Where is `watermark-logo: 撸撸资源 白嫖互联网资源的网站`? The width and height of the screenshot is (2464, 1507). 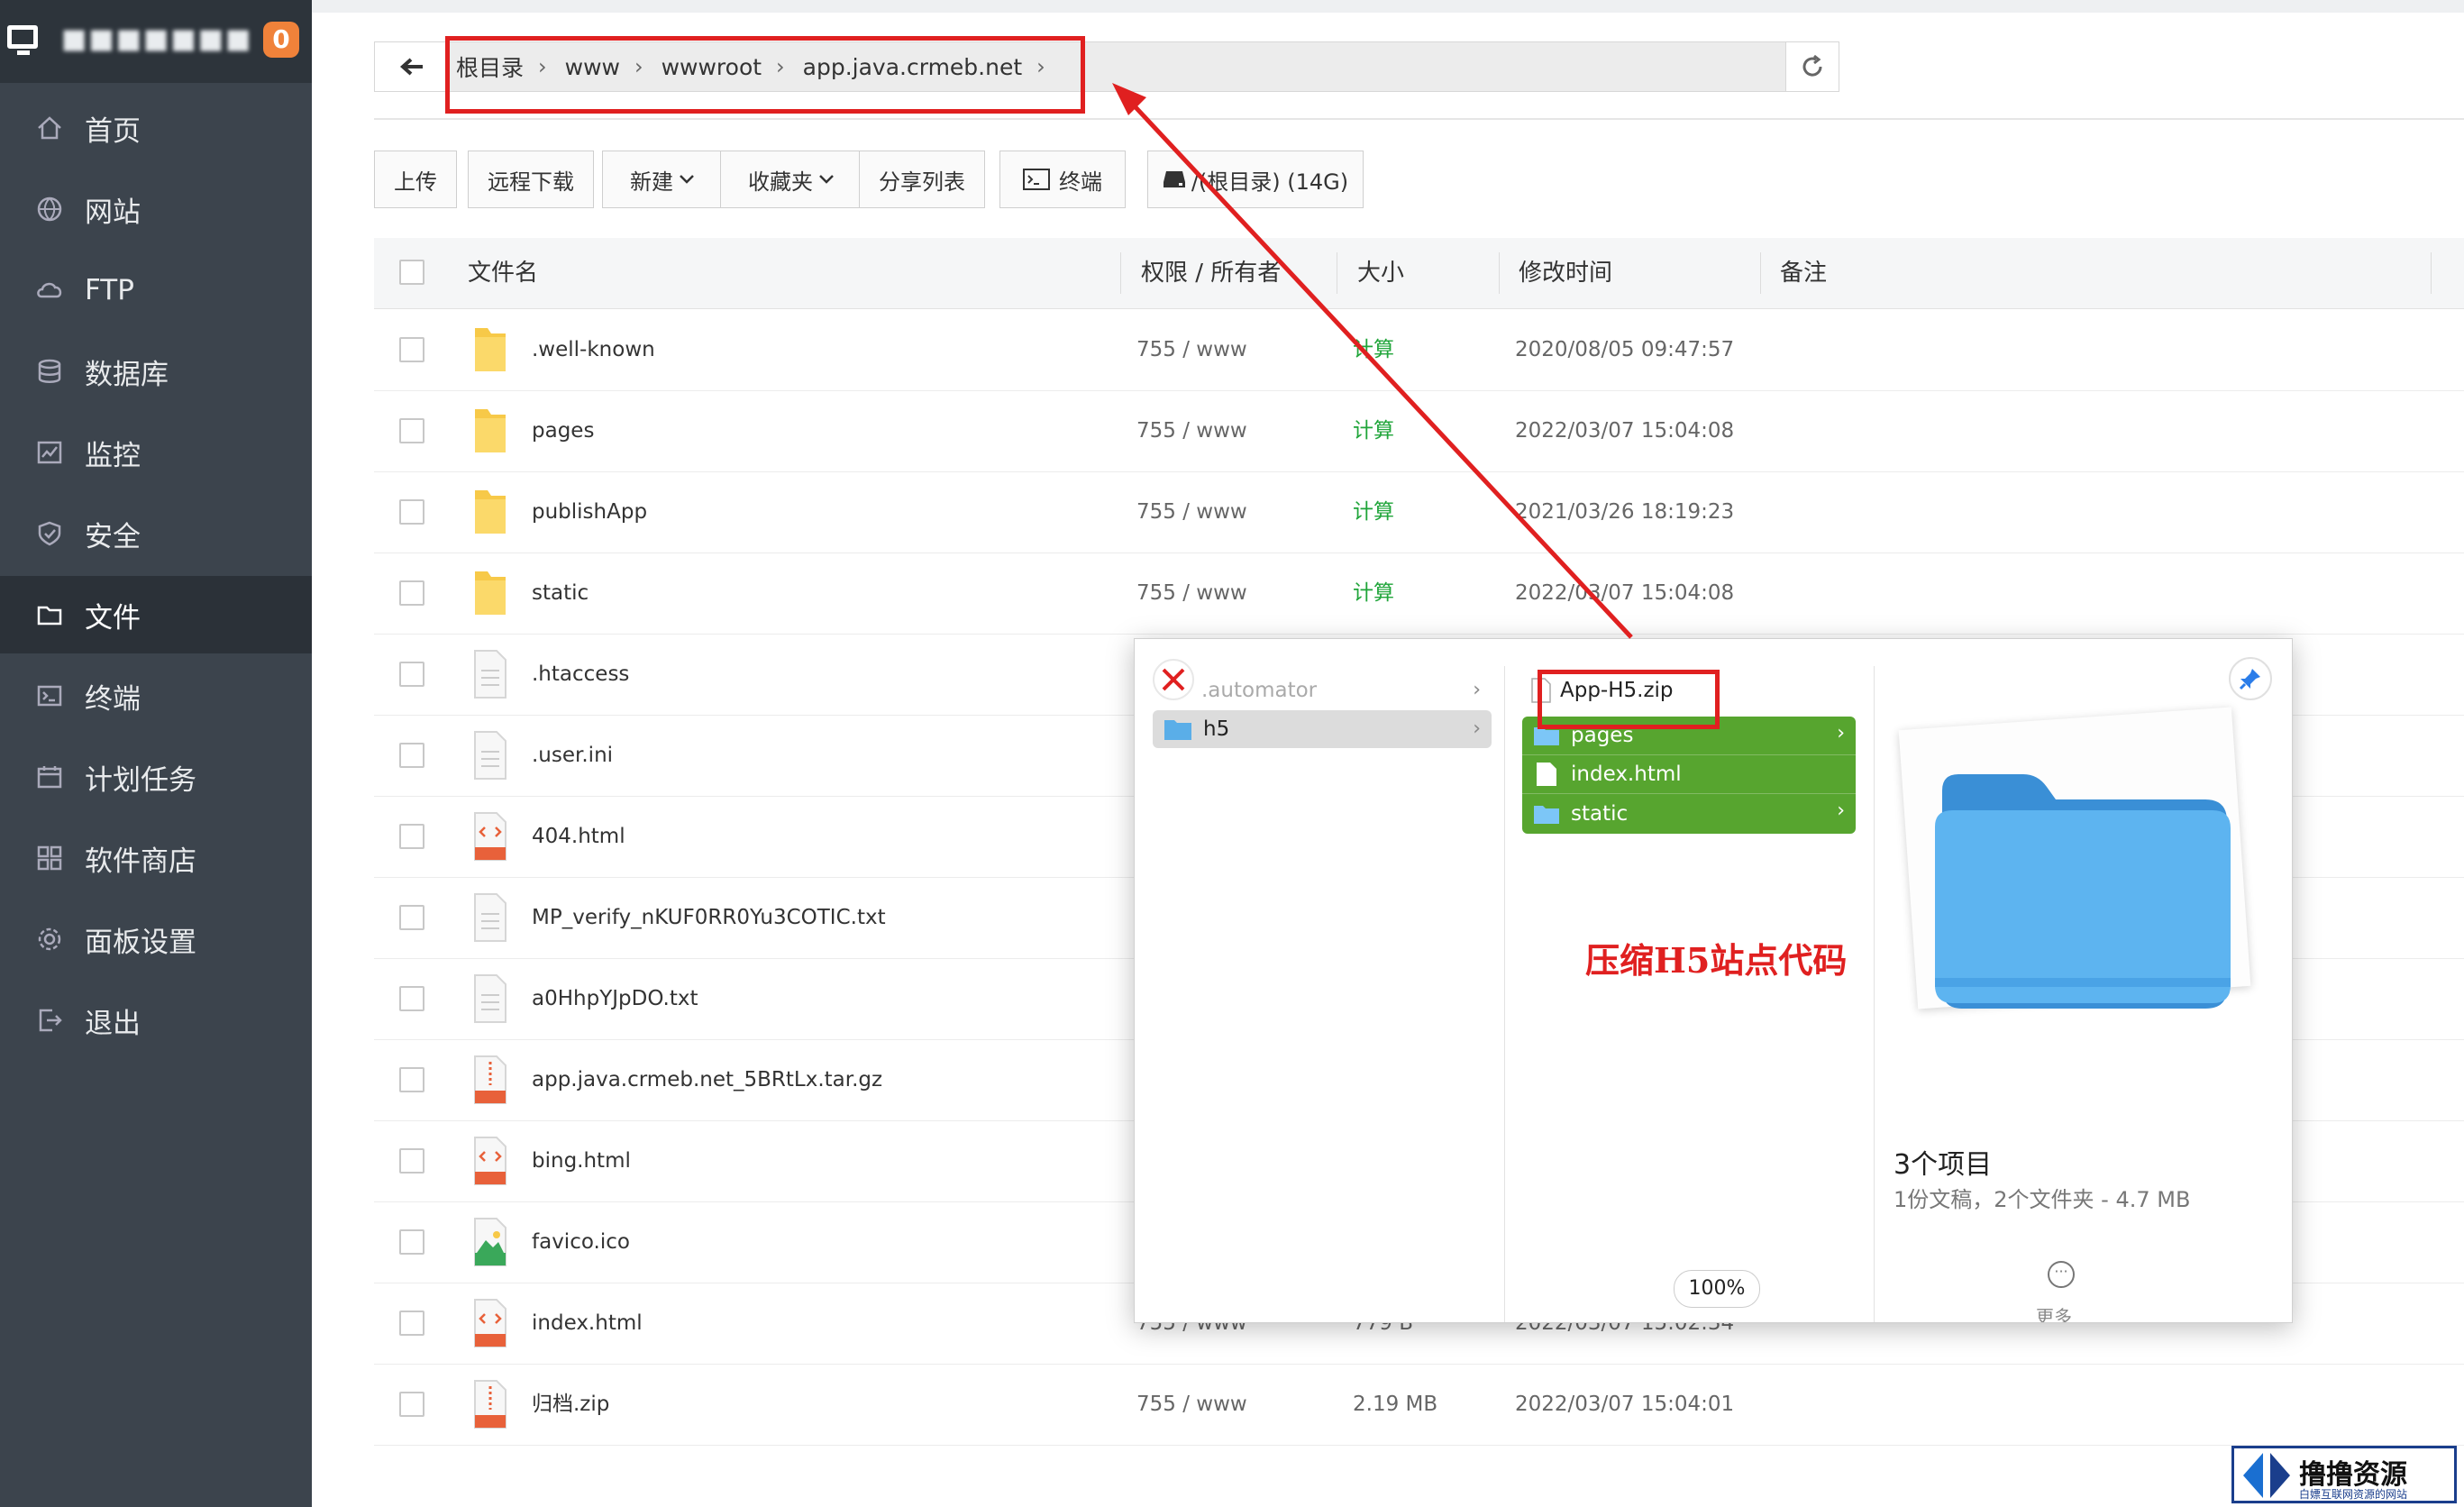
watermark-logo: 撸撸资源 白嫖互联网资源的网站 is located at coordinates (2344, 1474).